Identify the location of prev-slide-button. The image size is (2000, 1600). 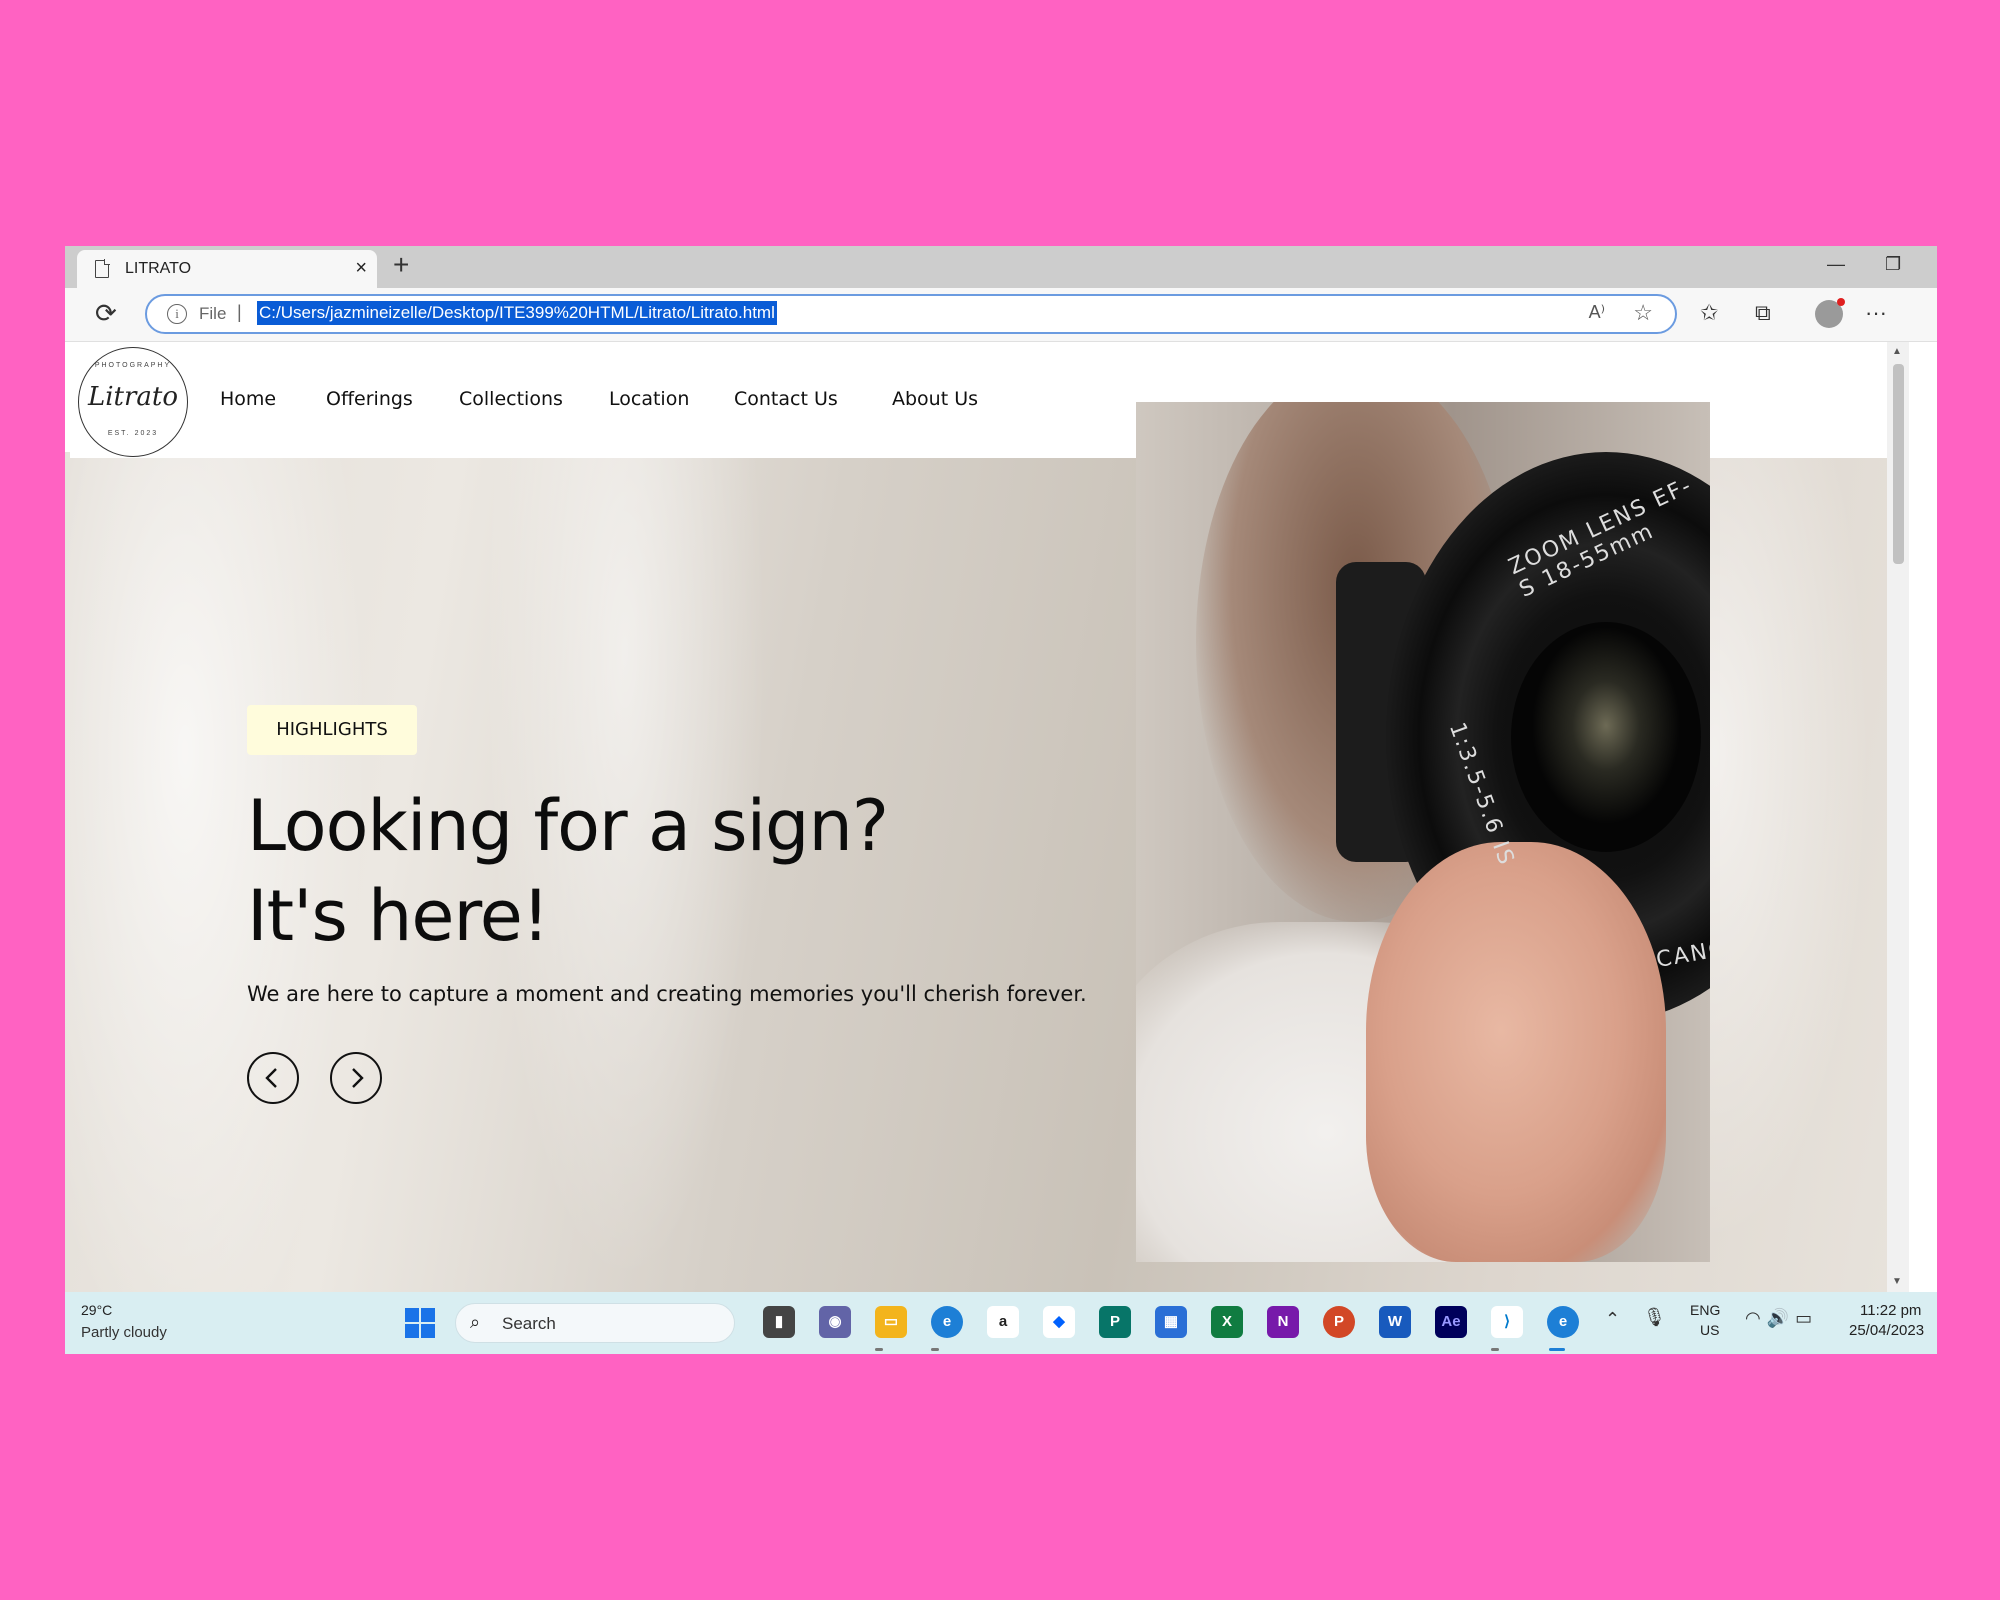
(273, 1078).